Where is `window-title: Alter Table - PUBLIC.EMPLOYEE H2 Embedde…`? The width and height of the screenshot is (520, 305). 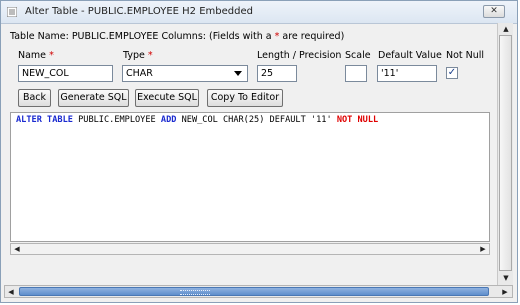
window-title: Alter Table - PUBLIC.EMPLOYEE H2 Embedde… is located at coordinates (139, 11).